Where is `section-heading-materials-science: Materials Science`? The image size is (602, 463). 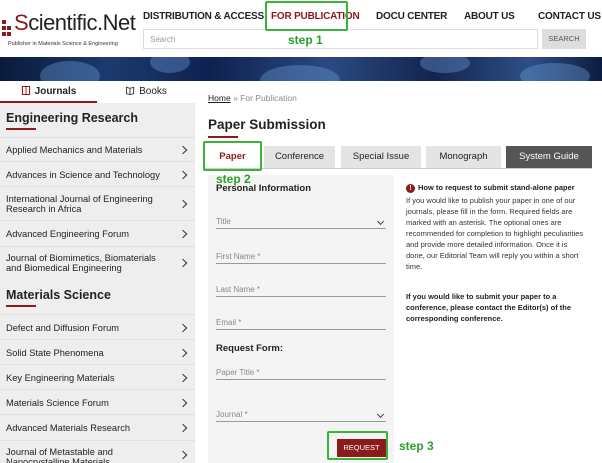 section-heading-materials-science: Materials Science is located at coordinates (58, 295).